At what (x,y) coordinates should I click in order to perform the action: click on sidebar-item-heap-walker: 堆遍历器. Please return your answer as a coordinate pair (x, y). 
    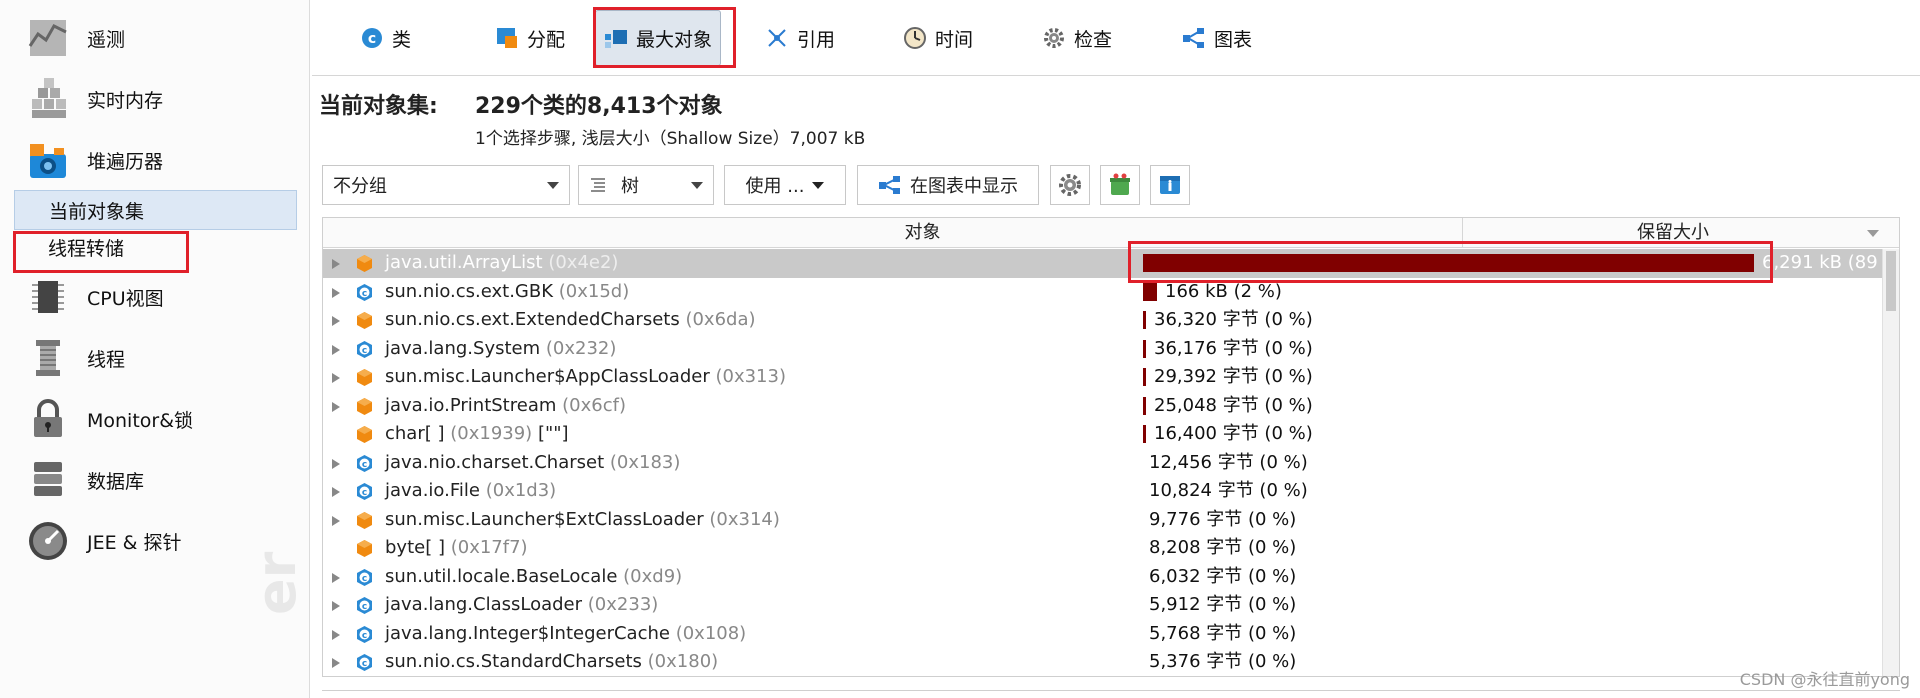
    Looking at the image, I should click on (155, 160).